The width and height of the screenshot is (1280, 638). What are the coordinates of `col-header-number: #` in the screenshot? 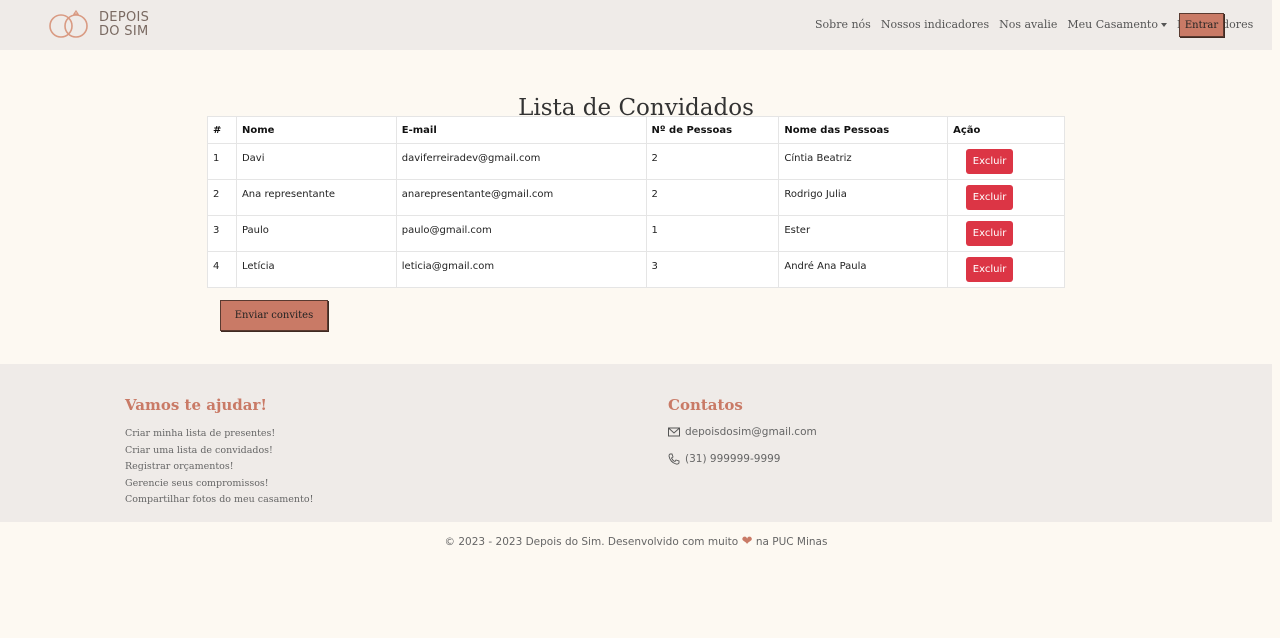 It's located at (222, 130).